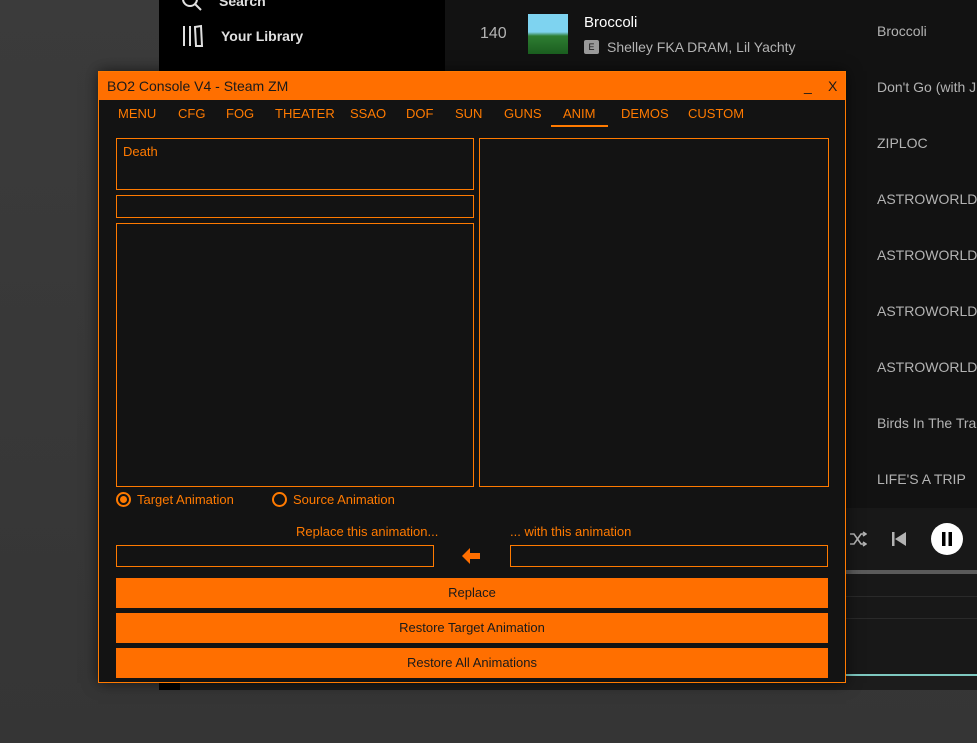  What do you see at coordinates (927, 423) in the screenshot?
I see `album-name: Birds In The Trap` at bounding box center [927, 423].